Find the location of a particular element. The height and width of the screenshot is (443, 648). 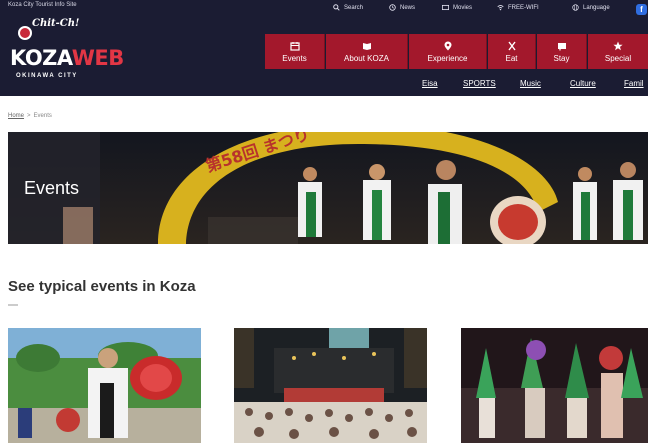

subnav-music: Music is located at coordinates (530, 83).